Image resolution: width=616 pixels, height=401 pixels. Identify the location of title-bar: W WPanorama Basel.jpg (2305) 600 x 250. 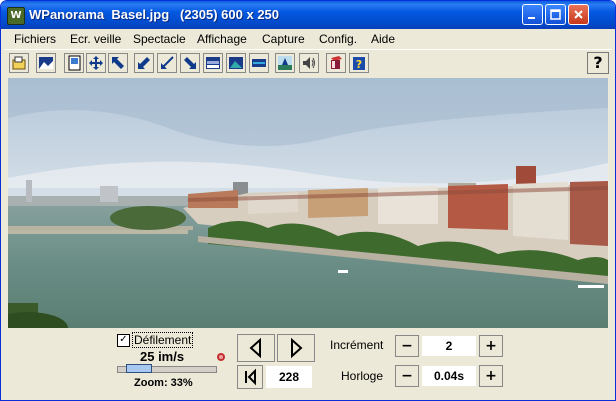
(308, 15).